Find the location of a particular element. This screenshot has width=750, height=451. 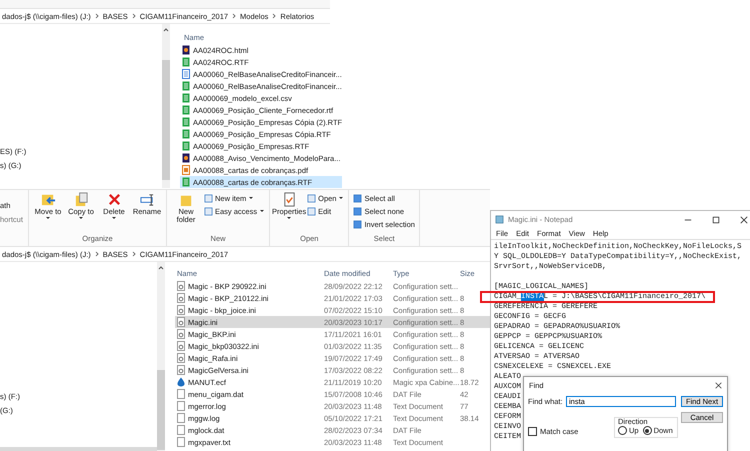

drop-icon is located at coordinates (181, 382).